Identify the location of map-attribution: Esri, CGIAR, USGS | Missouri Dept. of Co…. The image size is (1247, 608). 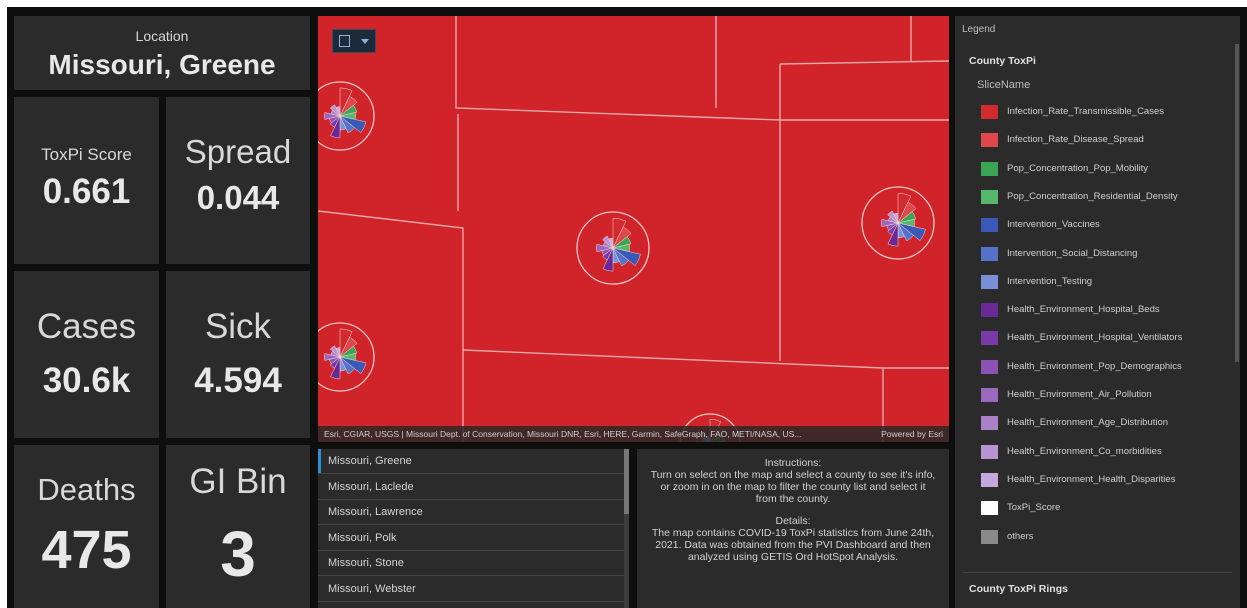
(633, 434).